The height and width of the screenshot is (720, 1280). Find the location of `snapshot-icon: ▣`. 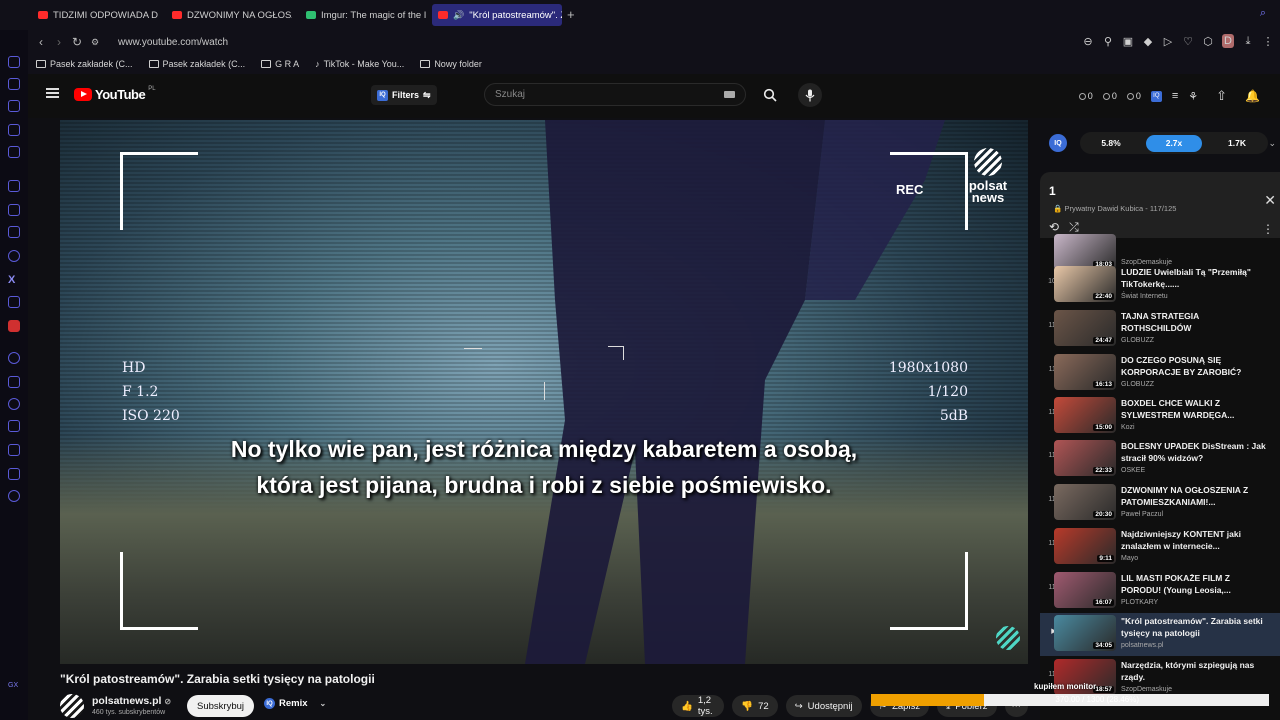

snapshot-icon: ▣ is located at coordinates (1128, 41).